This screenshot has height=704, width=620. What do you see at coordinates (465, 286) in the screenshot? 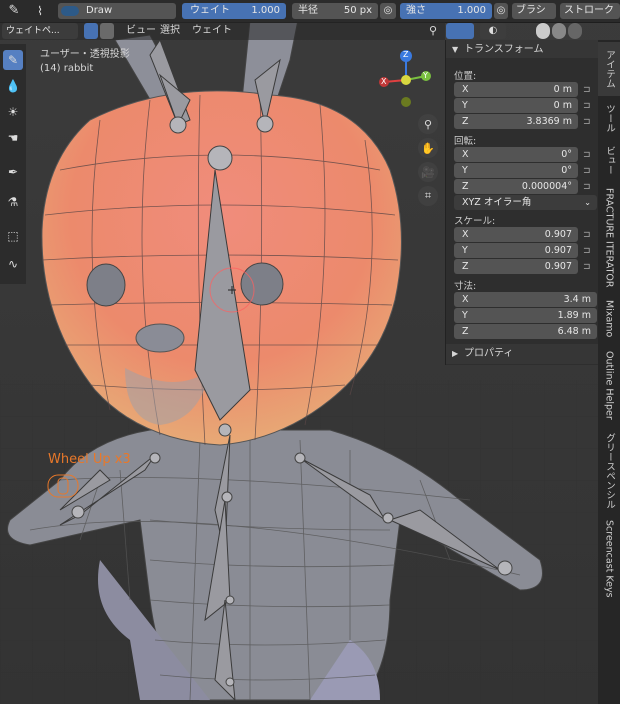
I see `dimensions-label: 寸法:` at bounding box center [465, 286].